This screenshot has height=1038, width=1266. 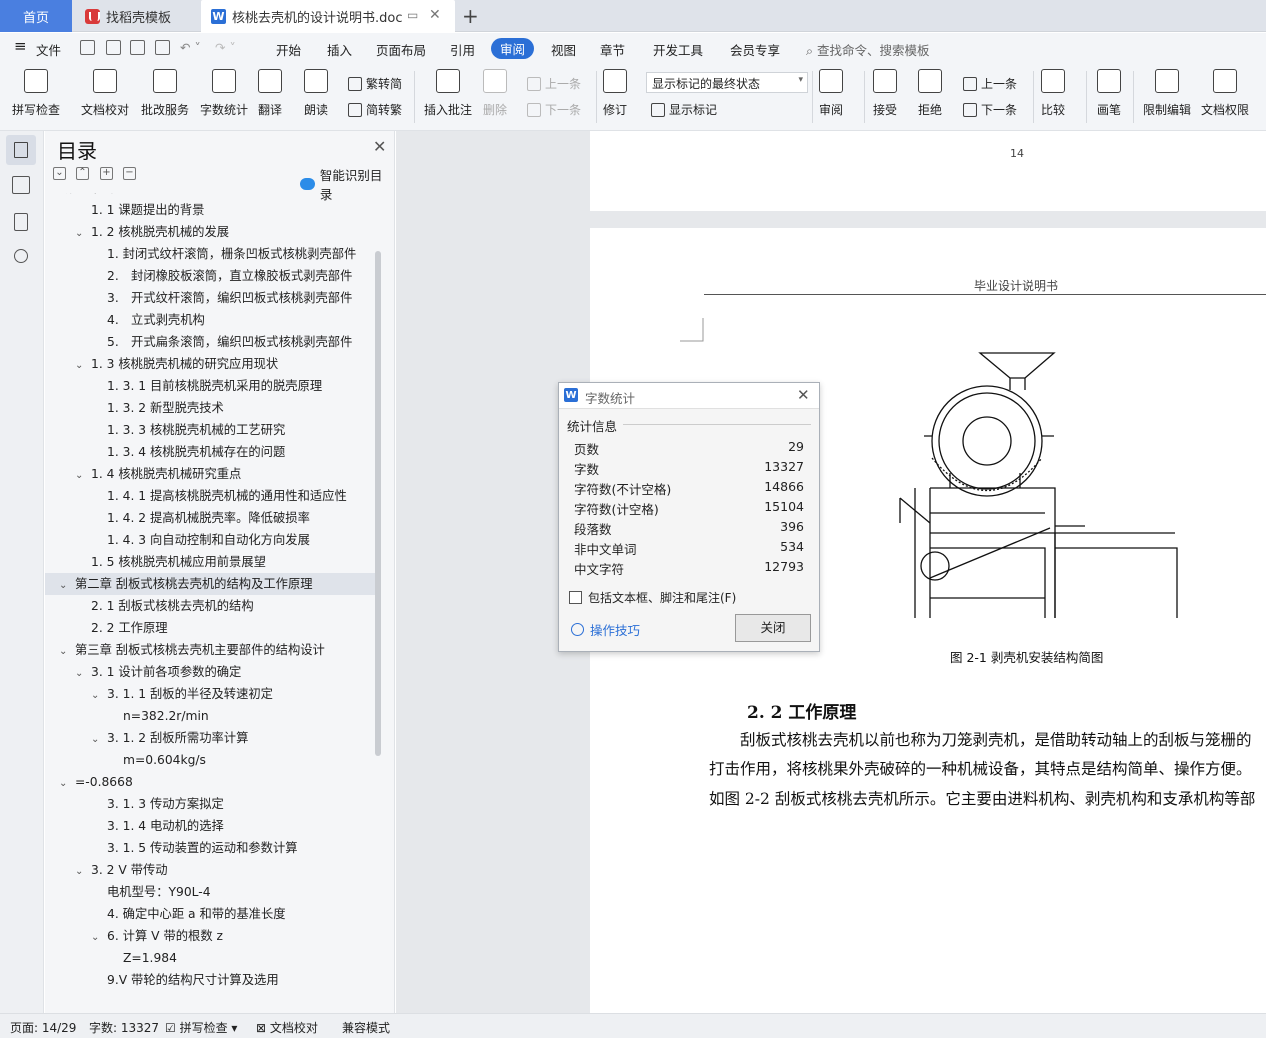 I want to click on batch-service-button: 批改服务, so click(x=165, y=93).